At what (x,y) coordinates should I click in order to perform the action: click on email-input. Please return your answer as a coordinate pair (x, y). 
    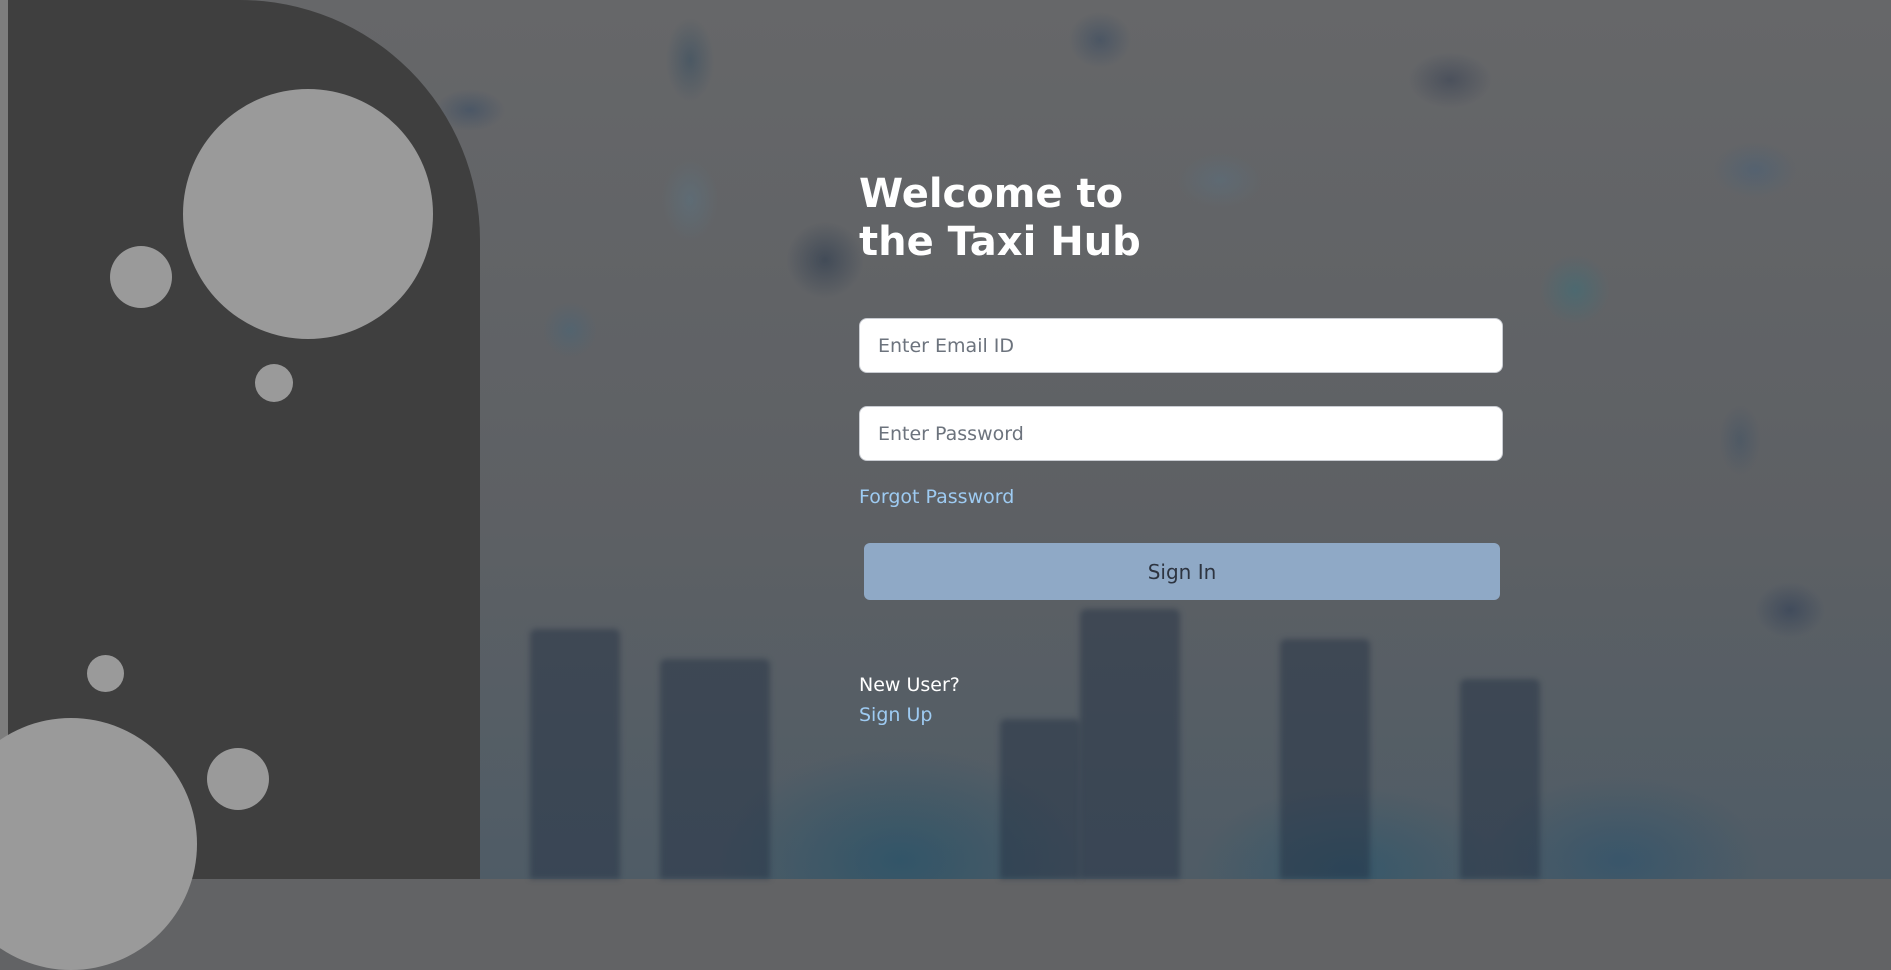
    Looking at the image, I should click on (1181, 345).